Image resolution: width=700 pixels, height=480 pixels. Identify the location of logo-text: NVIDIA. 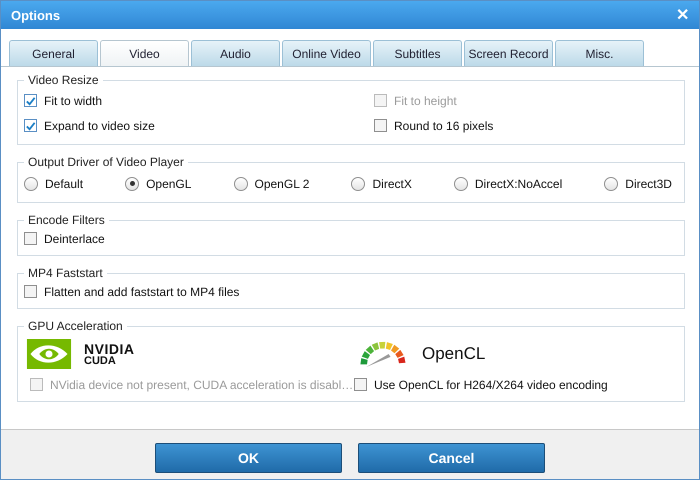
(109, 349).